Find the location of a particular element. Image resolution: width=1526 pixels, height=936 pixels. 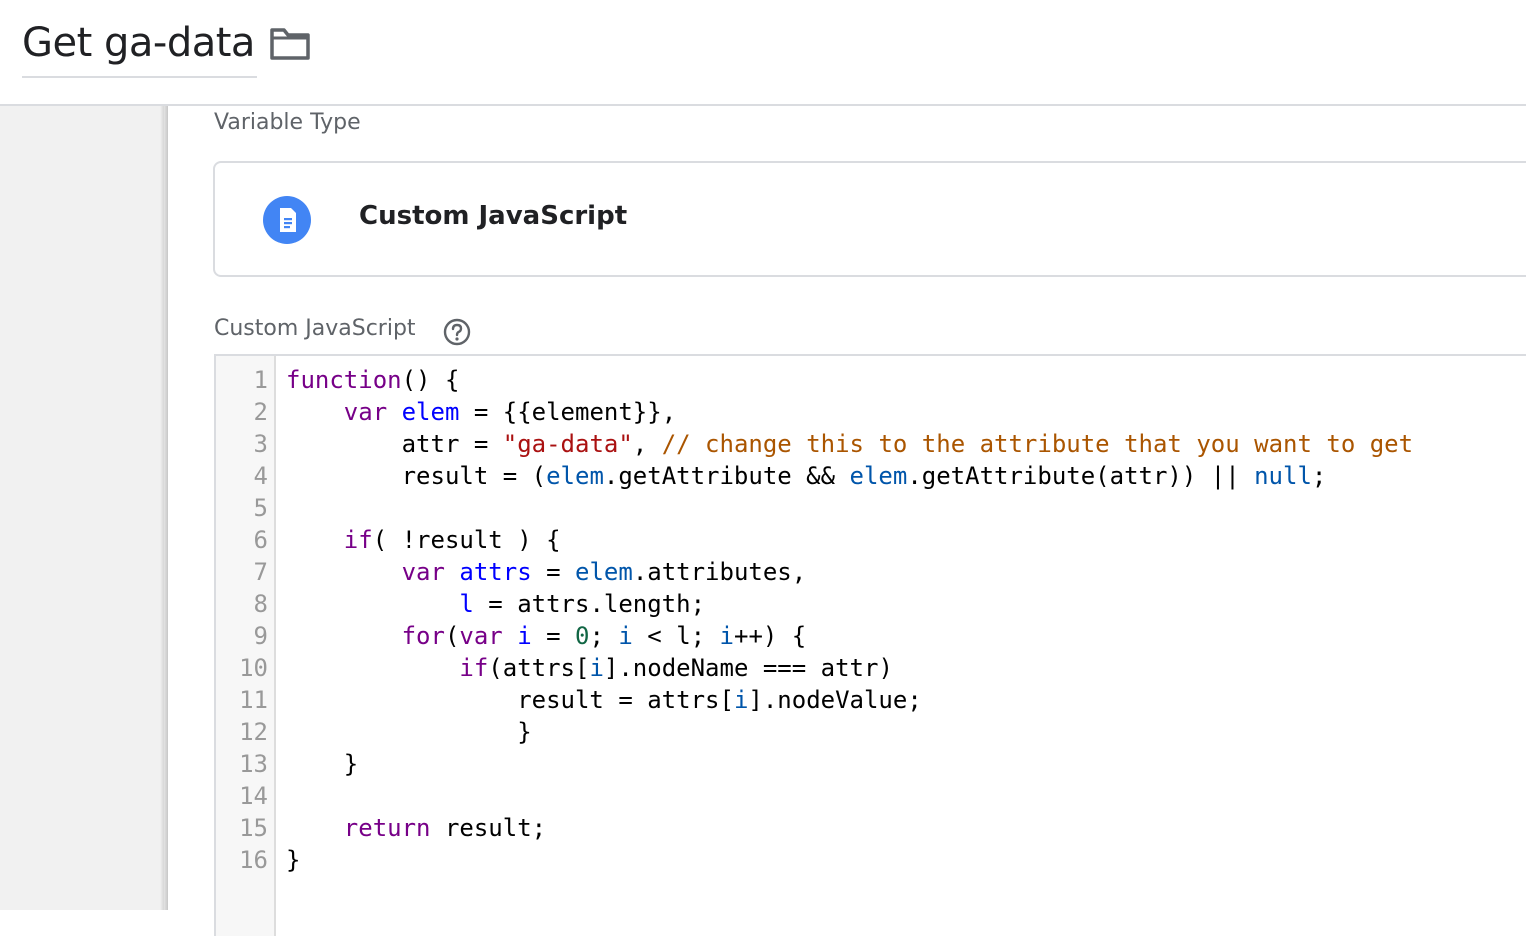

code-token: ].nodeName === attr) is located at coordinates (748, 668).